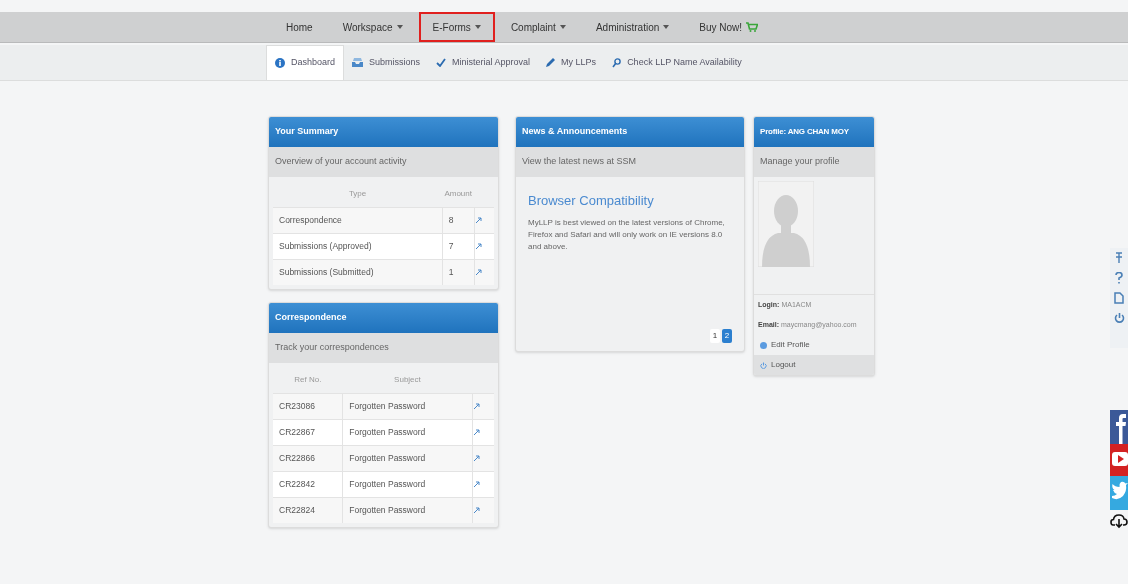 The height and width of the screenshot is (584, 1128). What do you see at coordinates (458, 194) in the screenshot?
I see `column-header: Amount` at bounding box center [458, 194].